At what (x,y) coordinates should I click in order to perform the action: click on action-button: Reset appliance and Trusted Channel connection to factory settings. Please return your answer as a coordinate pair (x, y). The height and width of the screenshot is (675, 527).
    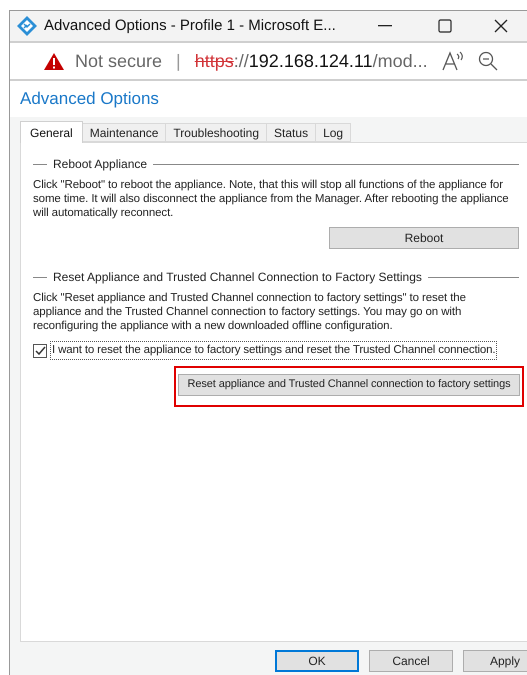
    Looking at the image, I should click on (349, 385).